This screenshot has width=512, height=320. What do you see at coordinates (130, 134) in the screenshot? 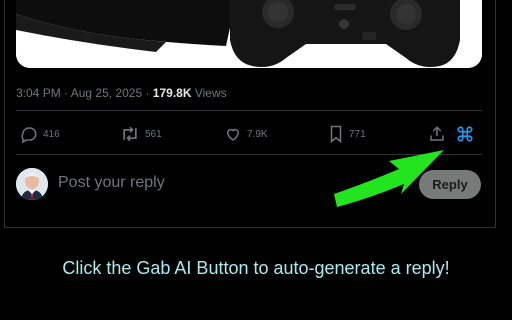
I see `repost-icon` at bounding box center [130, 134].